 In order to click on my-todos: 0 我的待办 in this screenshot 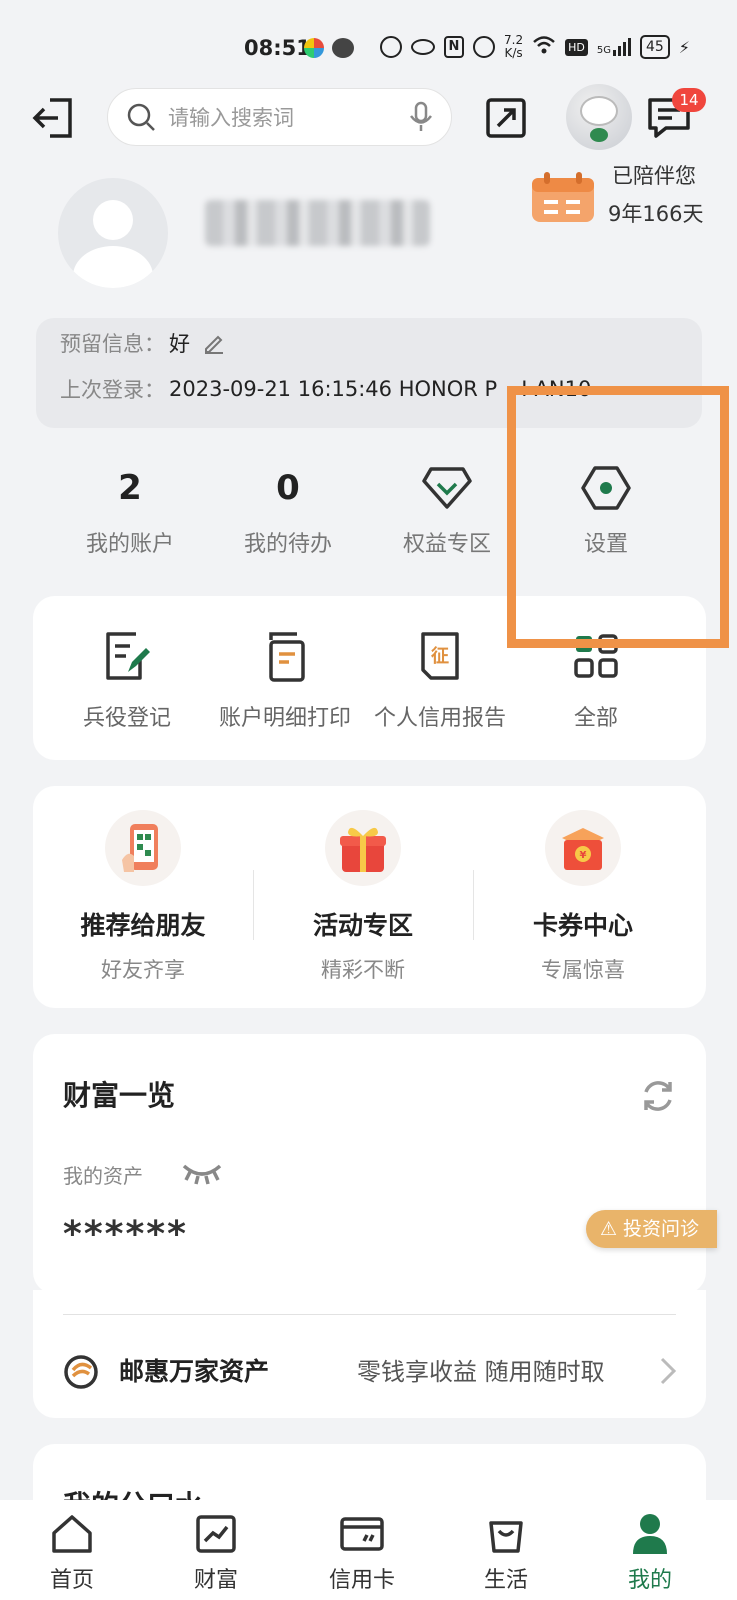, I will do `click(288, 509)`.